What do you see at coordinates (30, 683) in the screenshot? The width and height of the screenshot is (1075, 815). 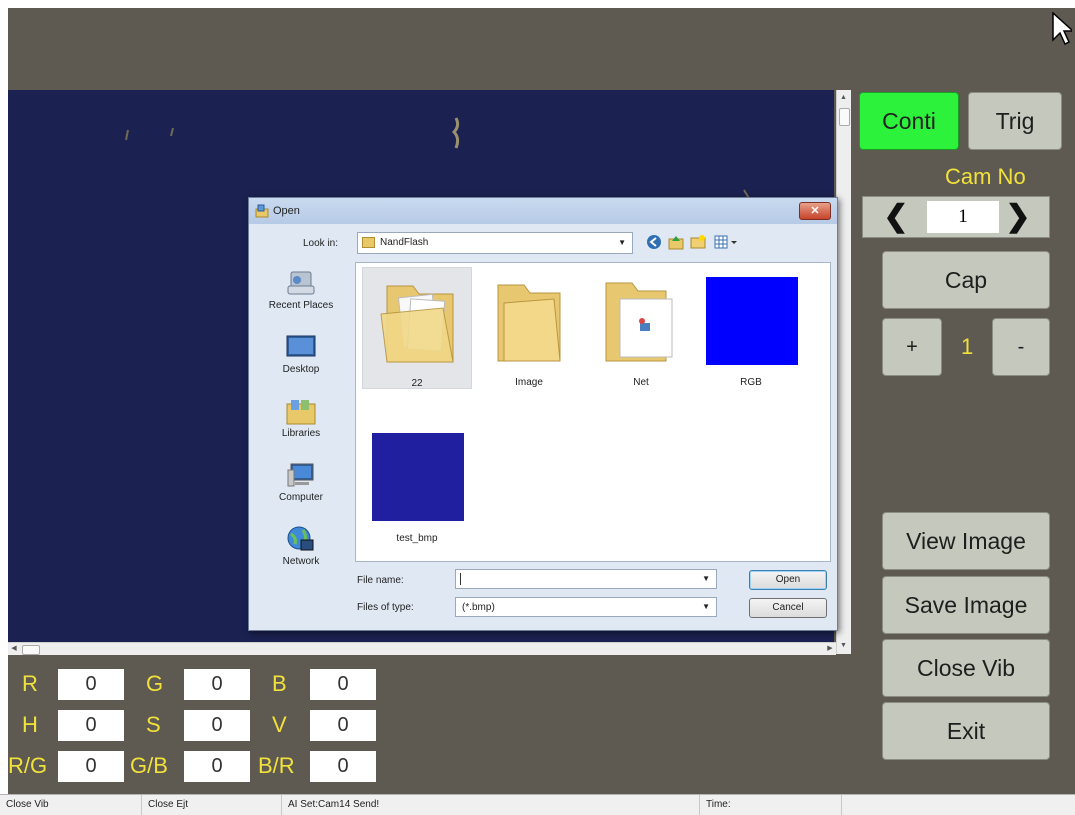 I see `readout-label-r: R` at bounding box center [30, 683].